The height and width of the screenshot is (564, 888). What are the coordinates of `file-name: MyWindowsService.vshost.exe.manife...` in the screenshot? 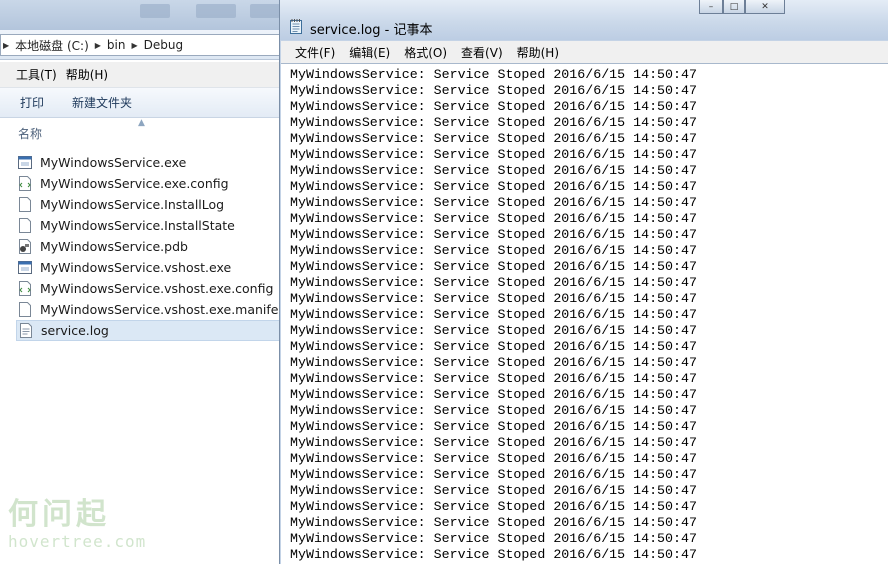 It's located at (165, 309).